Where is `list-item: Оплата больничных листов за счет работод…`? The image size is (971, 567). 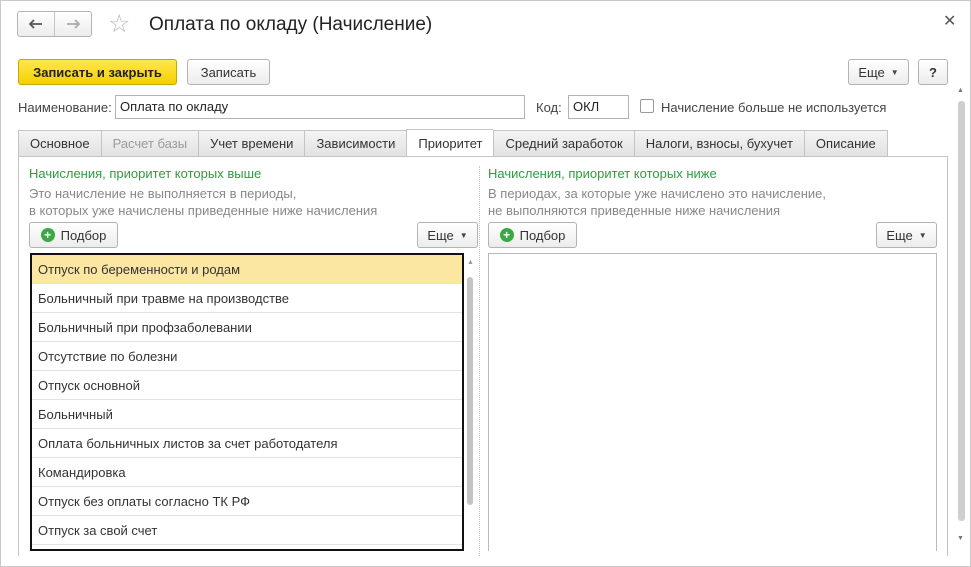
list-item: Оплата больничных листов за счет работод… is located at coordinates (247, 443).